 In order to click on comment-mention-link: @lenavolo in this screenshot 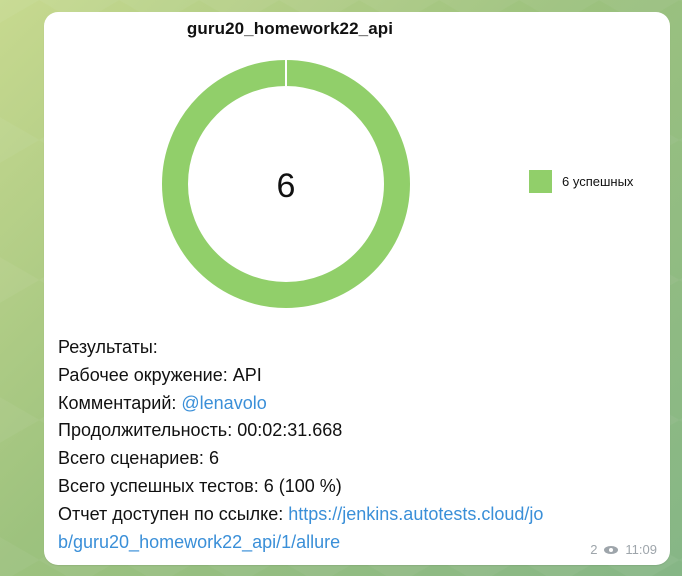, I will do `click(223, 403)`.